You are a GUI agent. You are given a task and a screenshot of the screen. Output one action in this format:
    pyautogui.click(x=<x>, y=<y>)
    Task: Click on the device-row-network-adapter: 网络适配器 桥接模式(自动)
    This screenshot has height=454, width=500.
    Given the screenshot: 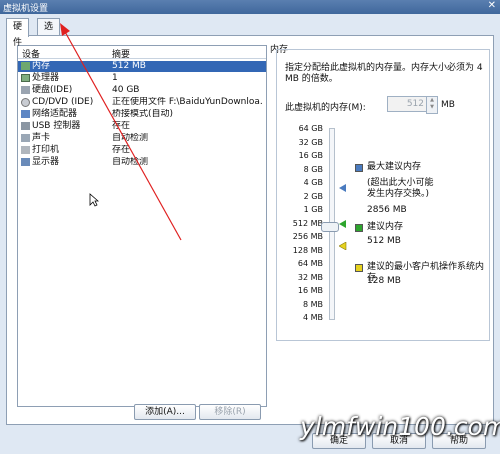 What is the action you would take?
    pyautogui.click(x=142, y=114)
    